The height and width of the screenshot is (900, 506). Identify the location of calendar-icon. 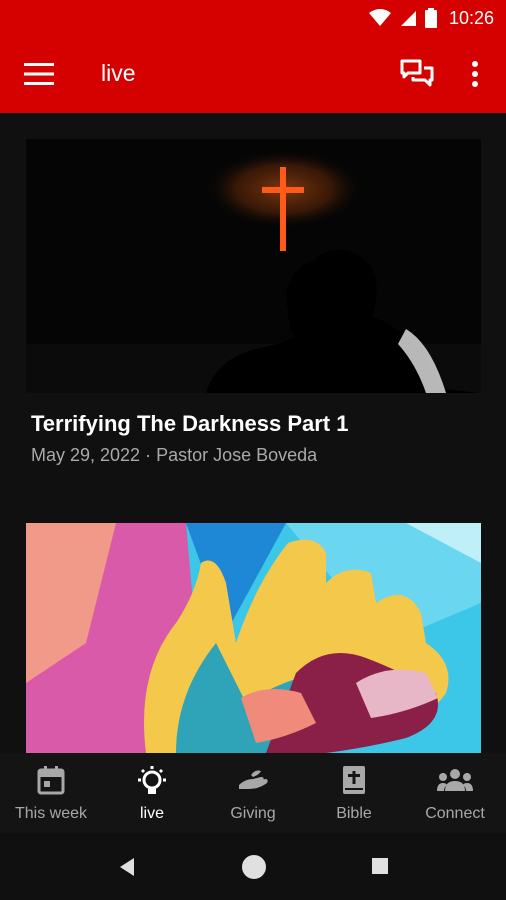
(51, 780).